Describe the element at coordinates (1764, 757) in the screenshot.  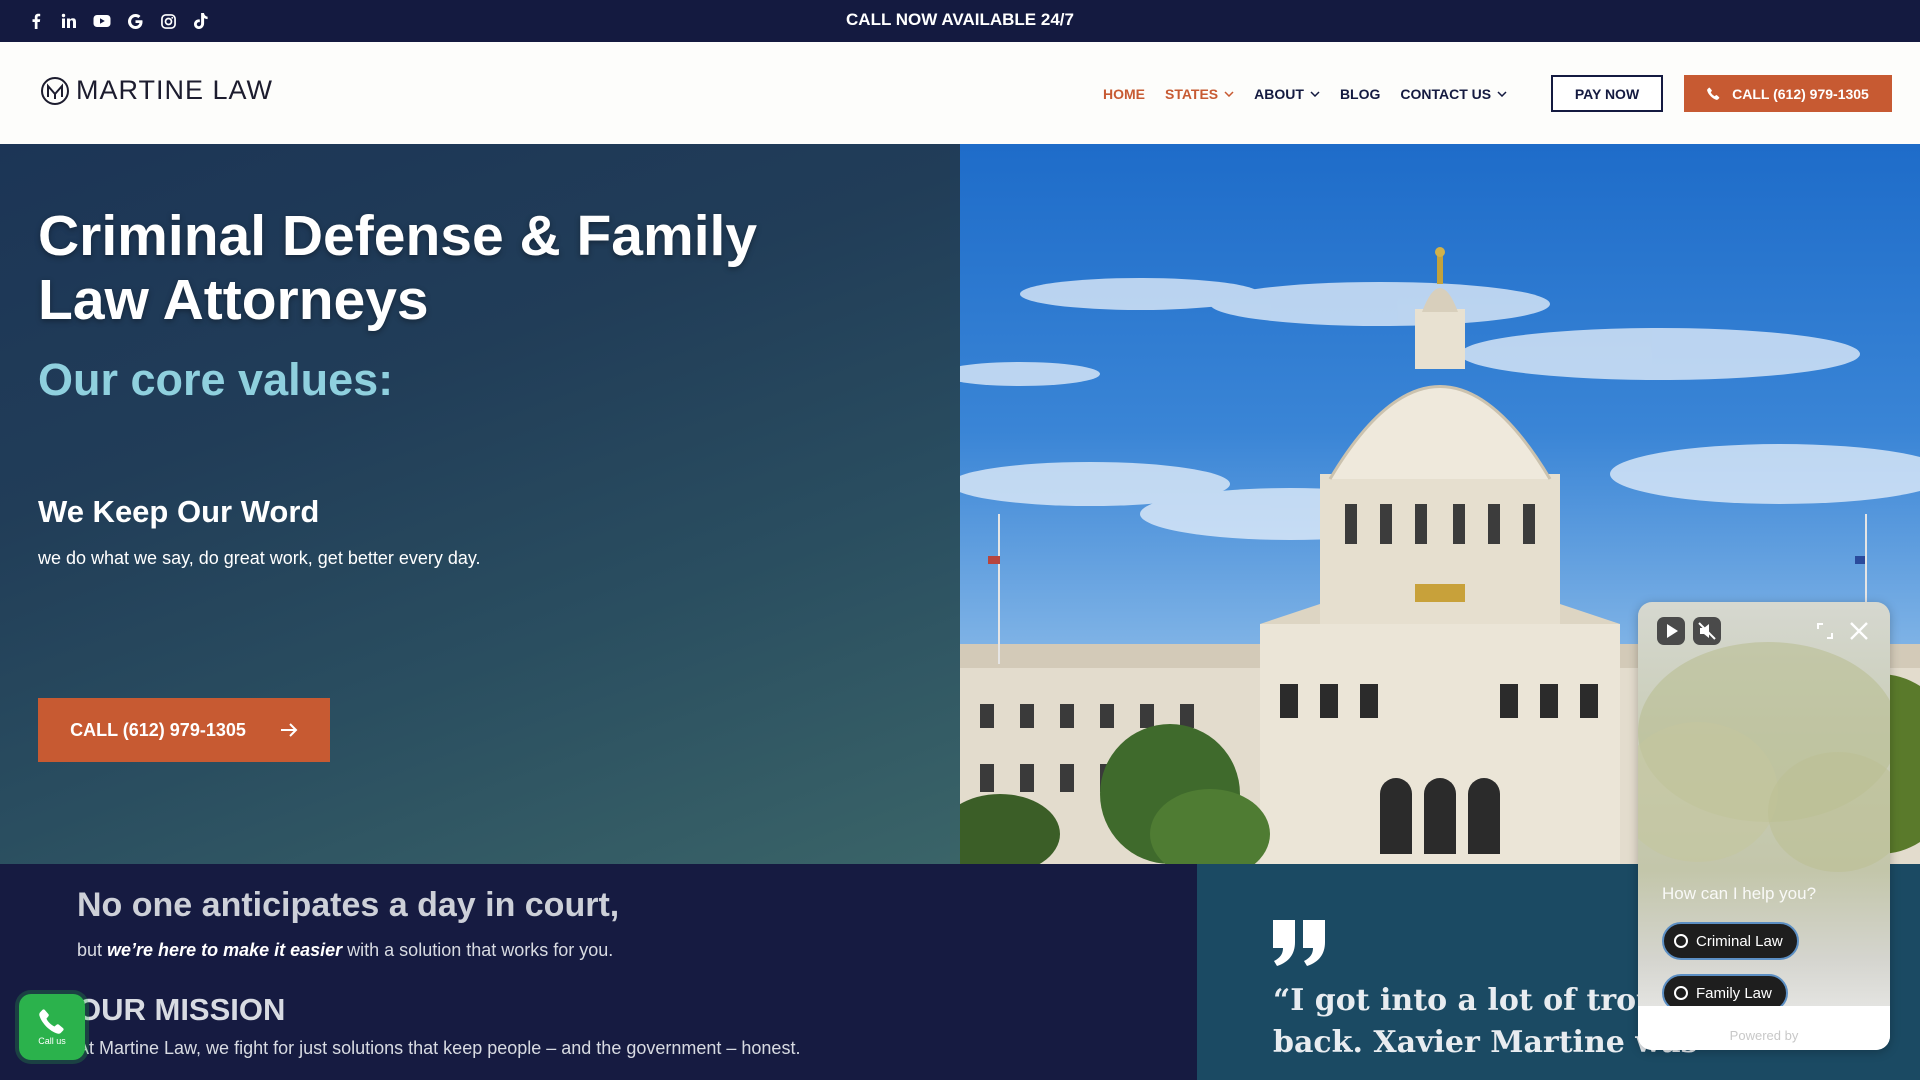
I see `widget-video-frame` at that location.